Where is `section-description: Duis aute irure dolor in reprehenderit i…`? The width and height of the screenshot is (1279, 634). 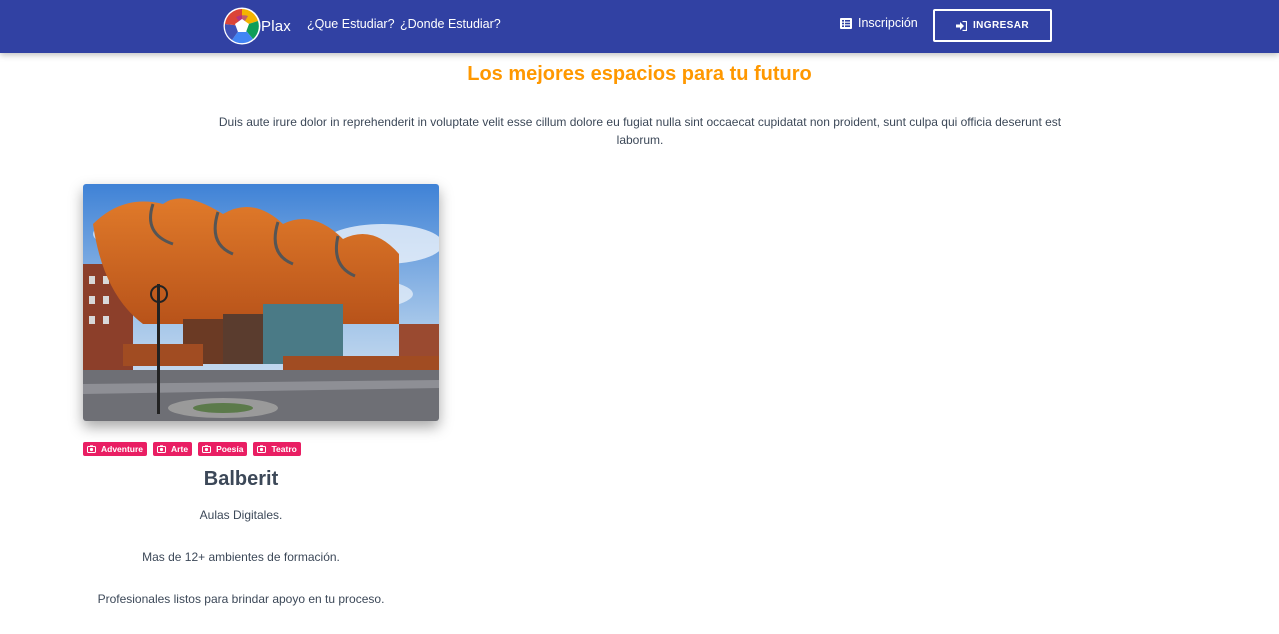 section-description: Duis aute irure dolor in reprehenderit i… is located at coordinates (640, 131).